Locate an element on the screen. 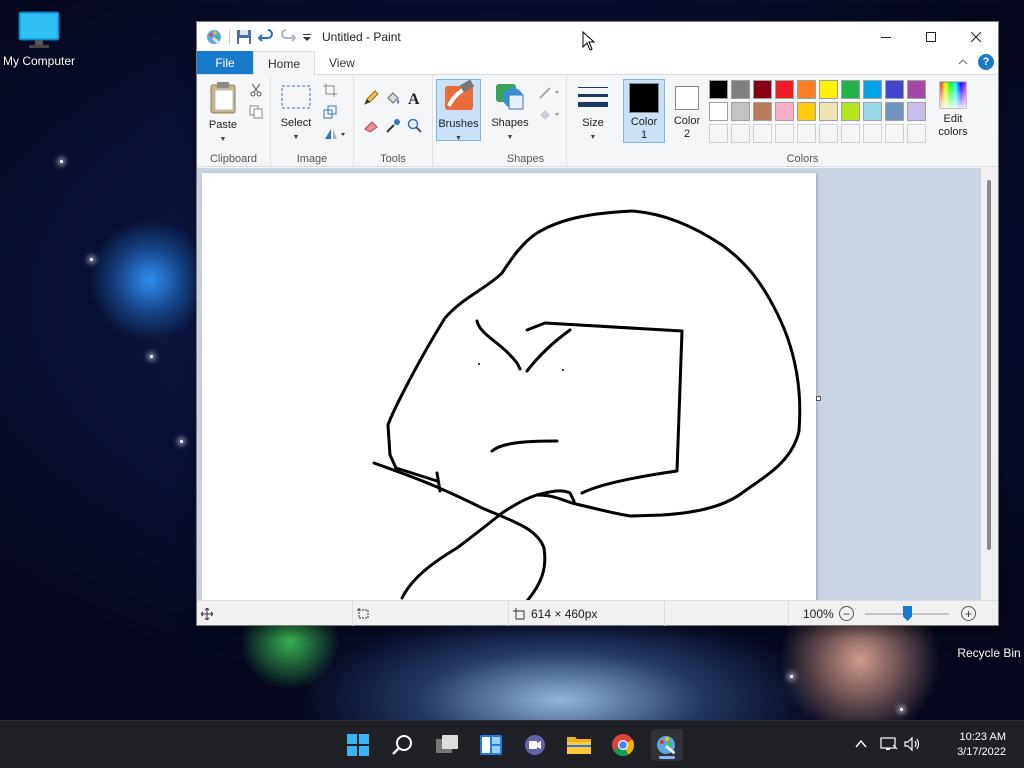 This screenshot has height=768, width=1024. magnifier-icon is located at coordinates (414, 125).